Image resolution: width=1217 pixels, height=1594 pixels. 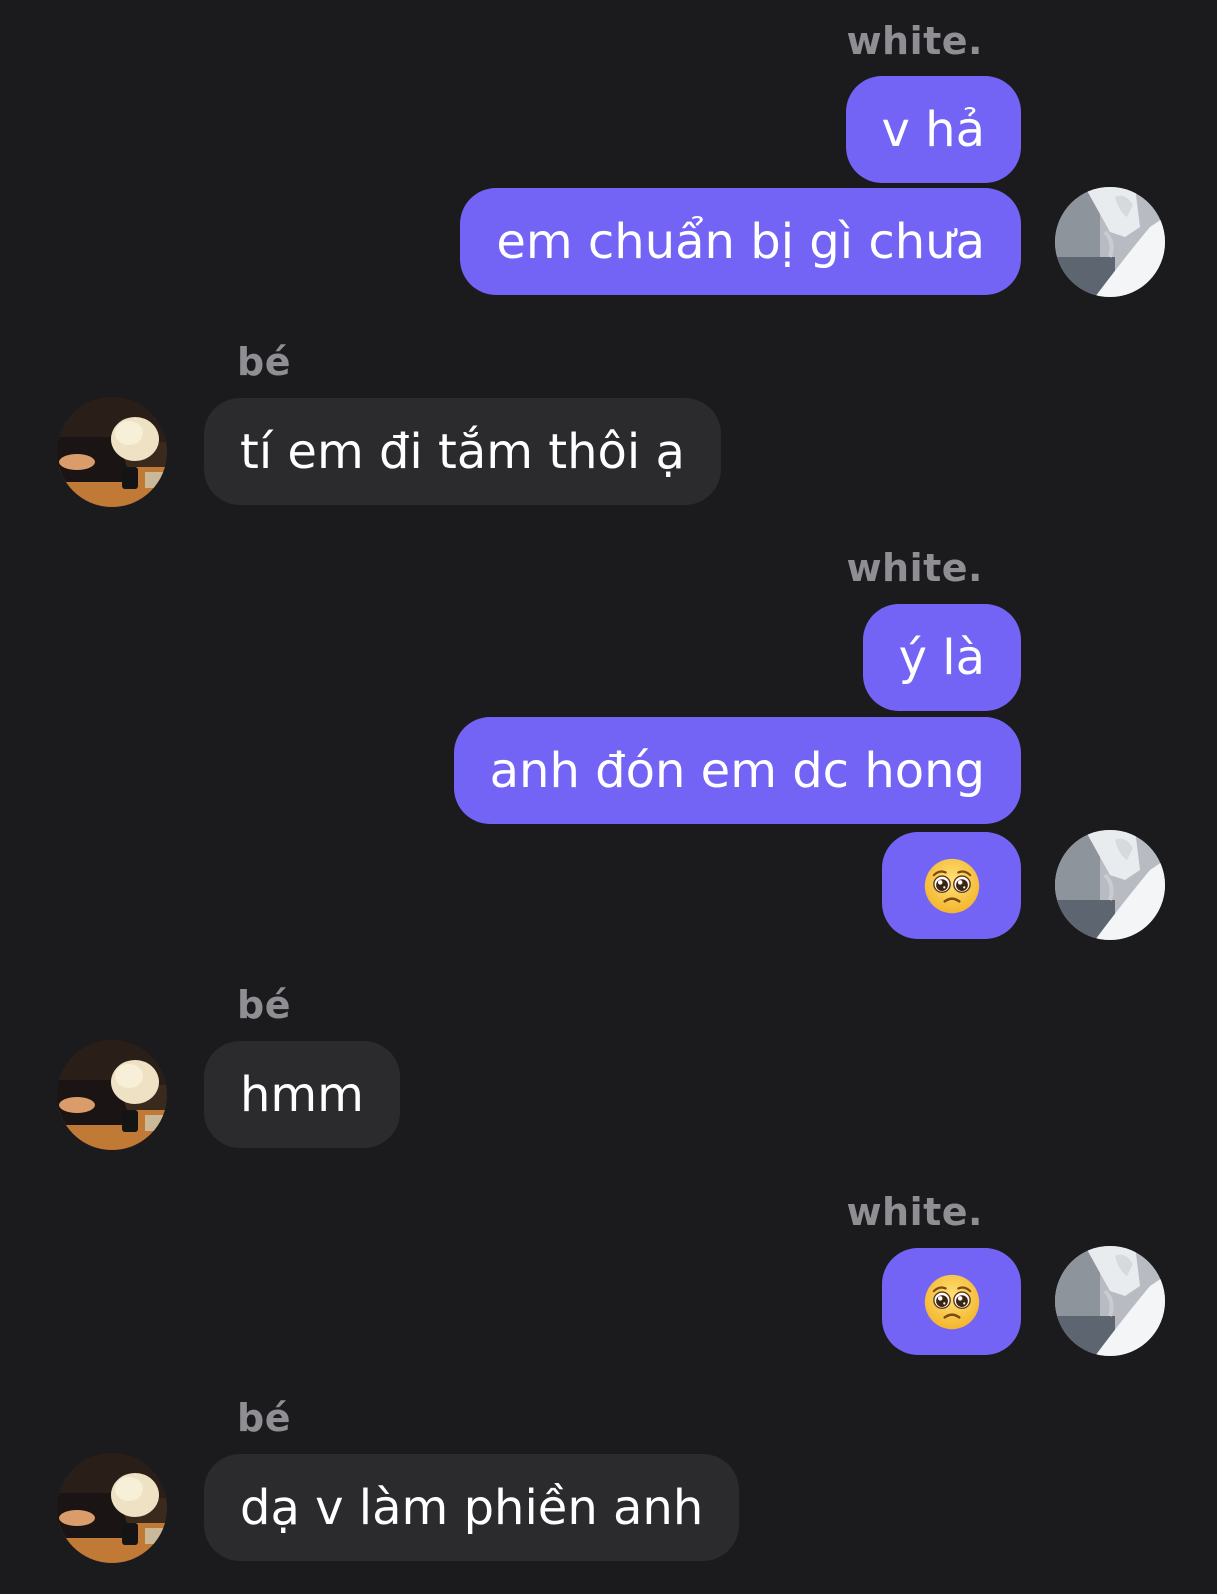 I want to click on message-text: hmm, so click(x=302, y=1094).